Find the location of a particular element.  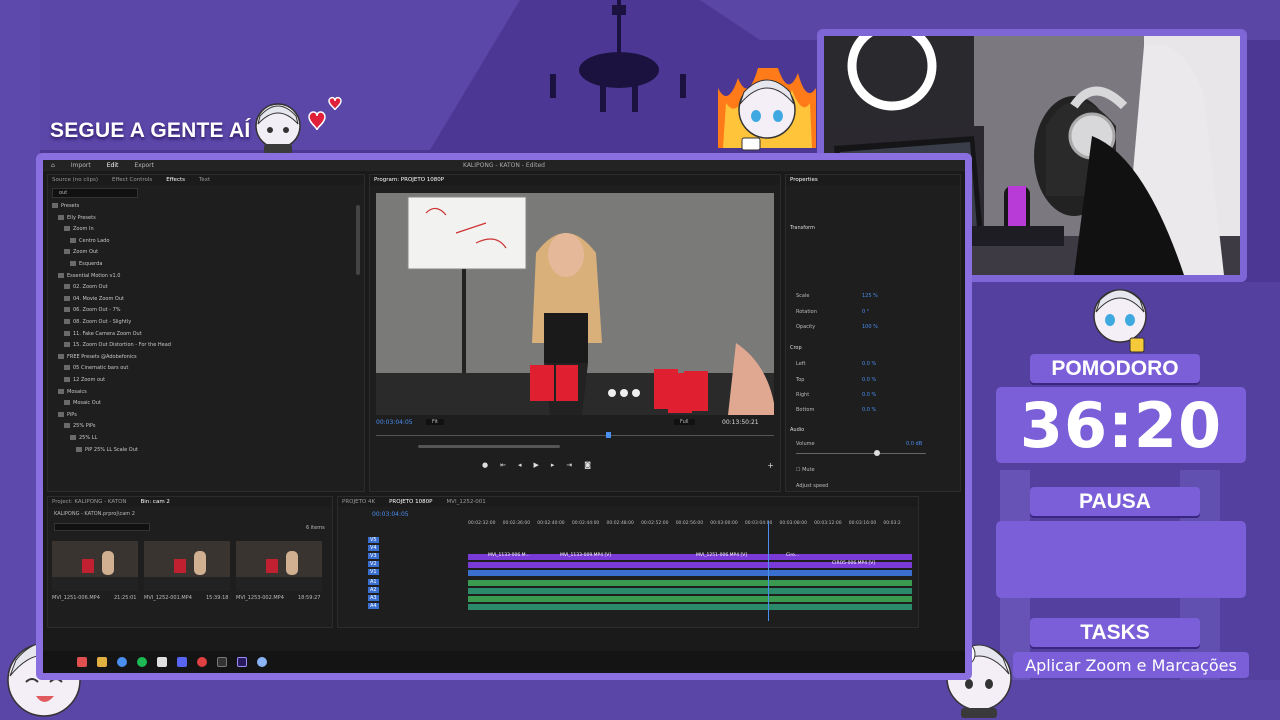

effects-tree-item: FREE Presets @Adobefonics is located at coordinates (97, 356).